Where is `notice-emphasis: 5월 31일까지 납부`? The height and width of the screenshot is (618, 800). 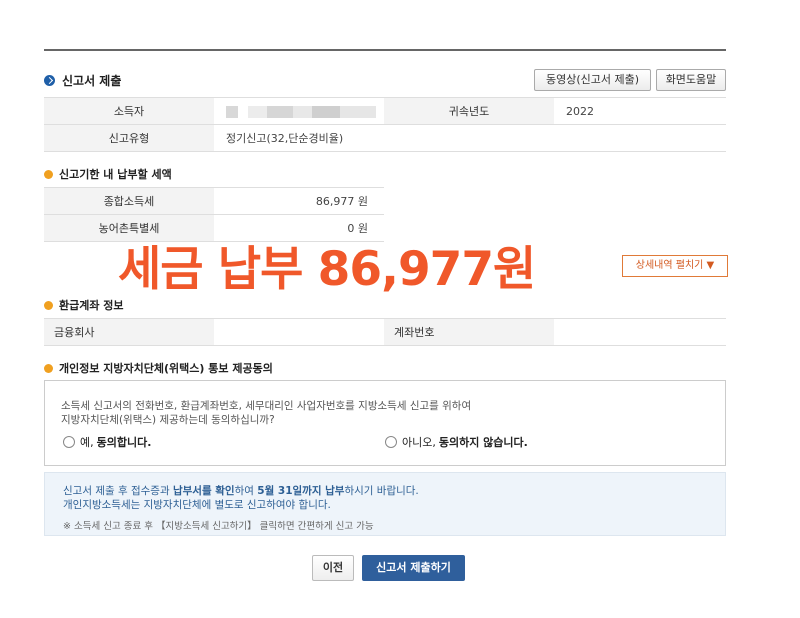
notice-emphasis: 5월 31일까지 납부 is located at coordinates (301, 491).